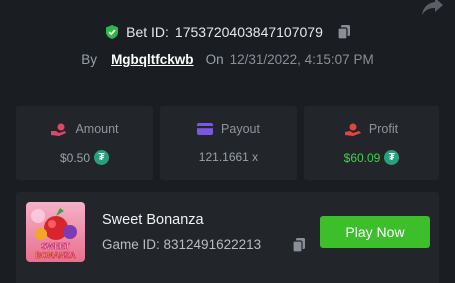 This screenshot has height=283, width=455. I want to click on profit-hand-icon, so click(352, 129).